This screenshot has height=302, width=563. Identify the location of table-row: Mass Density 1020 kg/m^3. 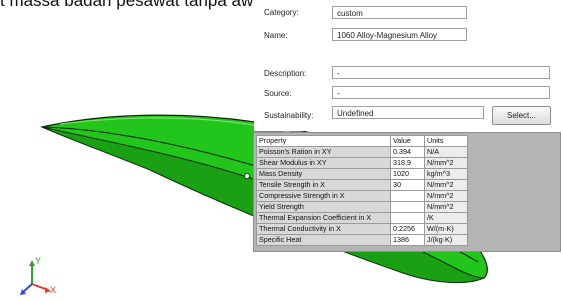
(362, 174).